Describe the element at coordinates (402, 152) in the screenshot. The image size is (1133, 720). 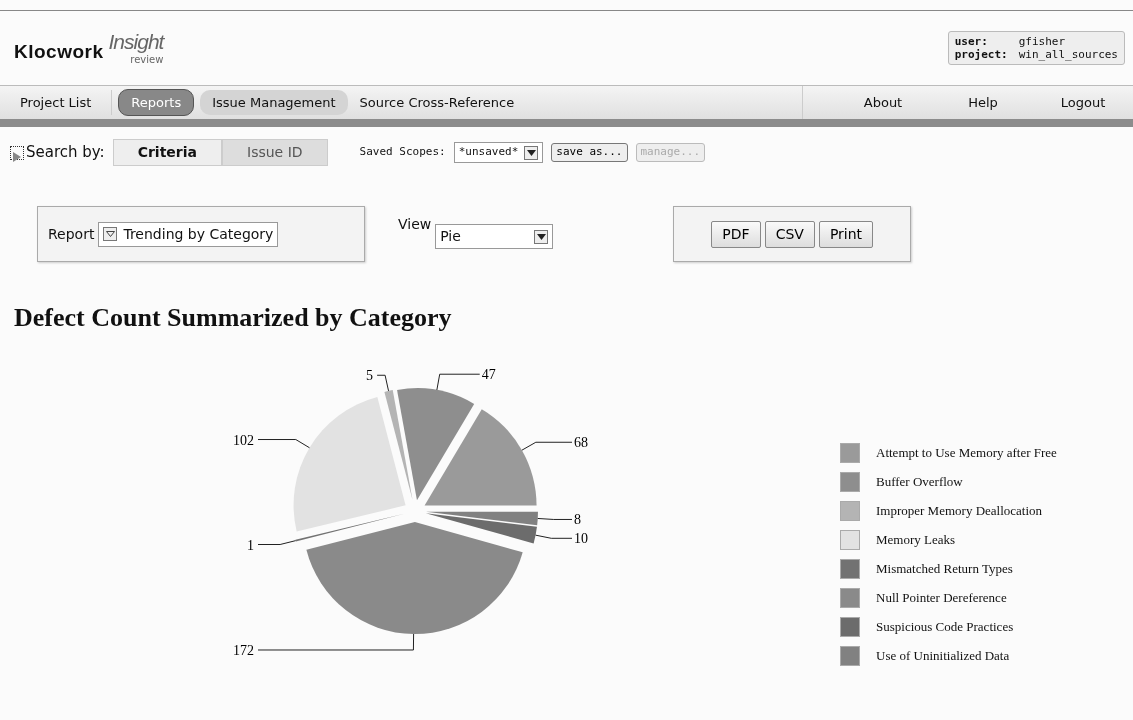
I see `scopes-label: Saved Scopes:` at that location.